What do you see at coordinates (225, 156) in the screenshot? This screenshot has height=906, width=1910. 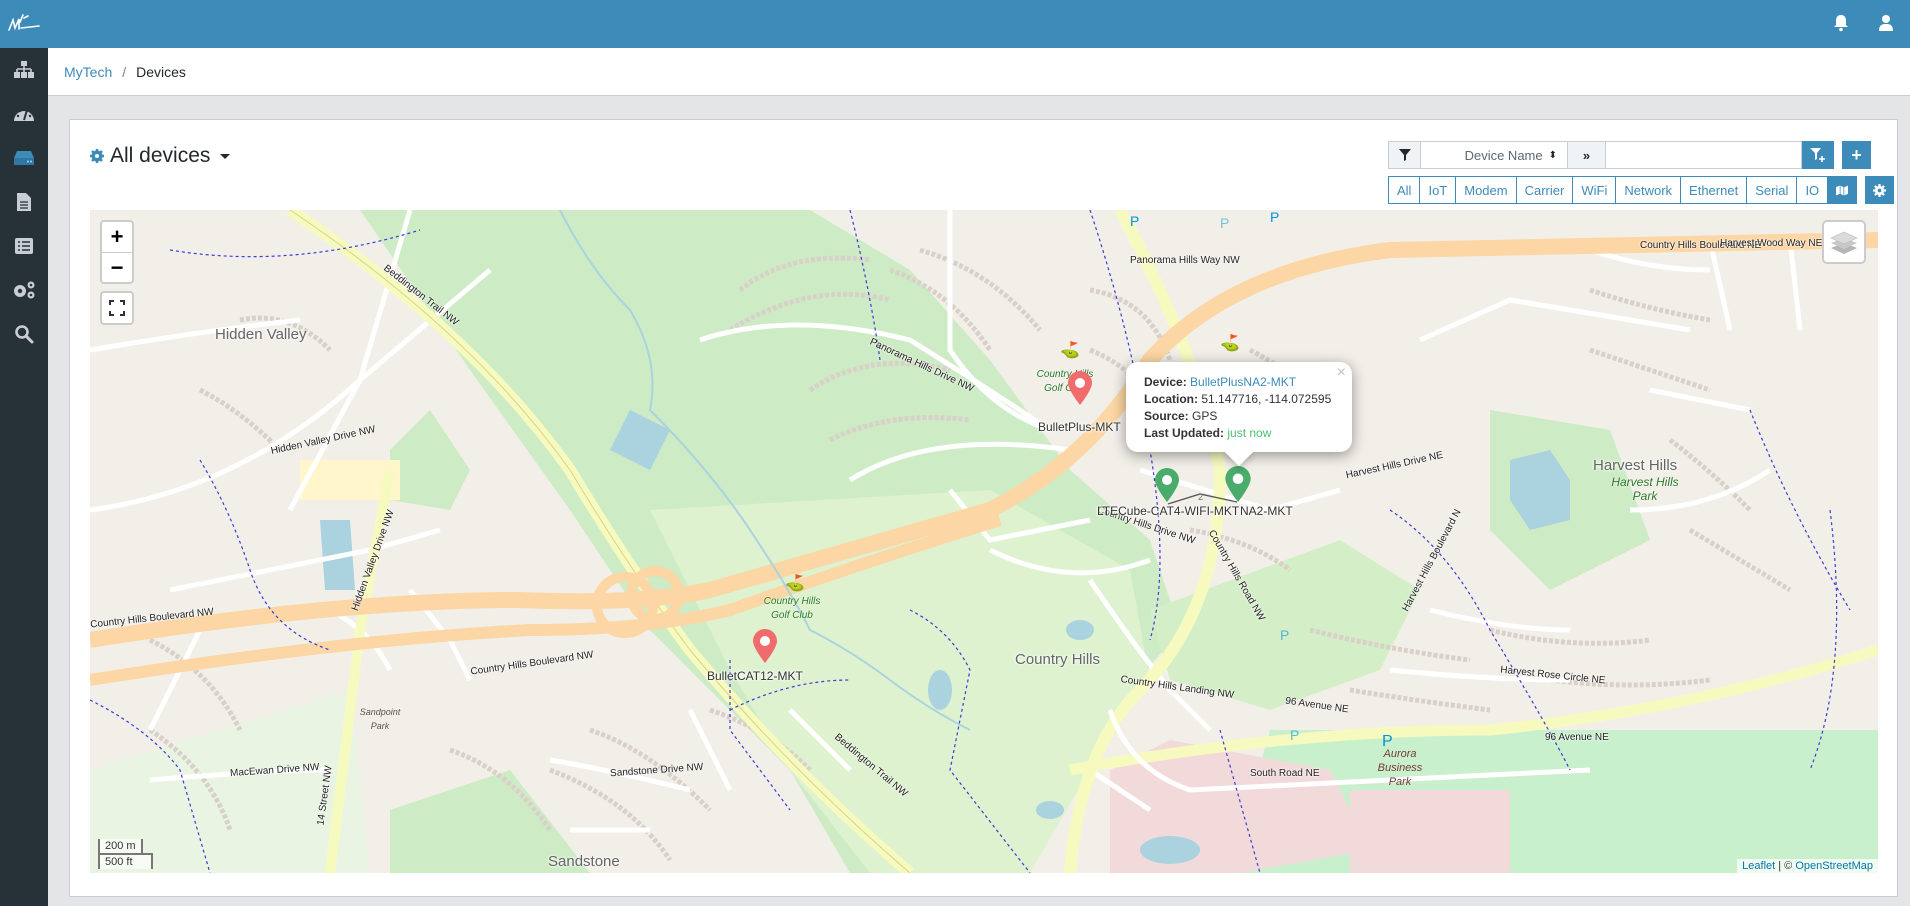 I see `caret-down-icon` at bounding box center [225, 156].